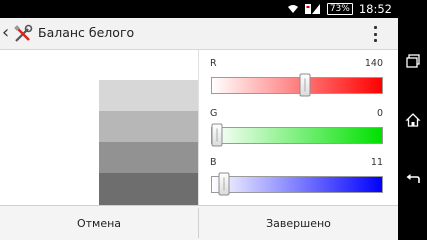  Describe the element at coordinates (99, 223) in the screenshot. I see `cancel-button: Отмена` at that location.